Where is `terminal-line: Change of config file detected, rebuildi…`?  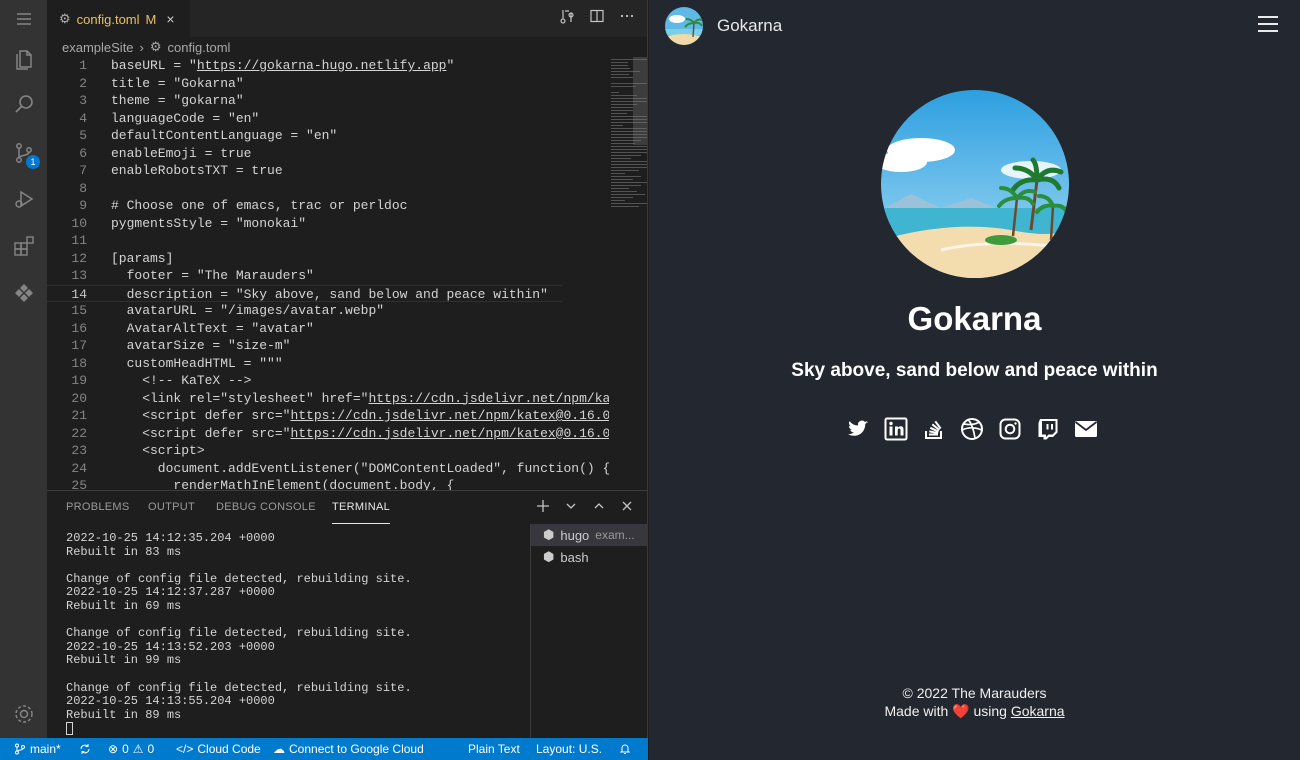 terminal-line: Change of config file detected, rebuildi… is located at coordinates (239, 578).